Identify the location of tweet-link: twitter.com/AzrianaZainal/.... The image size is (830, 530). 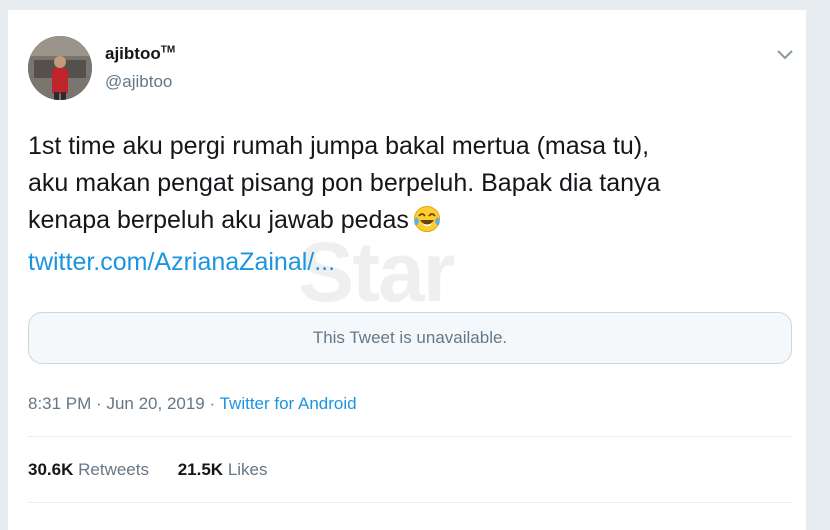
(181, 262).